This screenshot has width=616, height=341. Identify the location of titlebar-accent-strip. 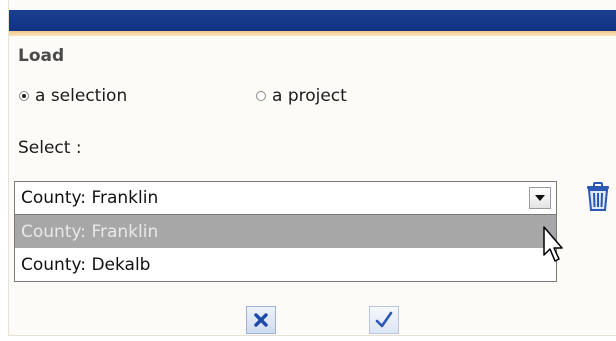
(312, 33).